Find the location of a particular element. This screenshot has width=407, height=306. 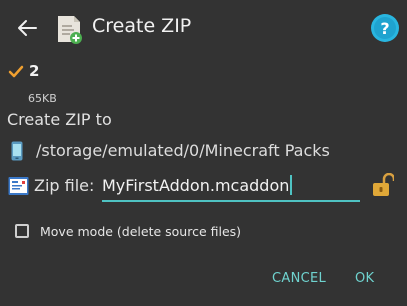

selected-count: 2 is located at coordinates (34, 71).